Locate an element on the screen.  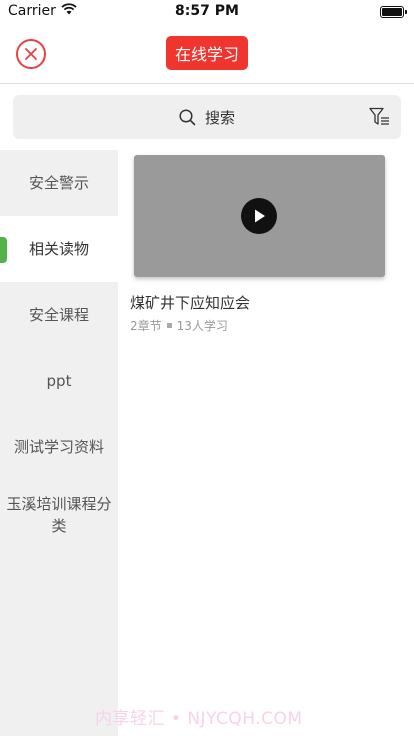
filter-icon is located at coordinates (379, 116).